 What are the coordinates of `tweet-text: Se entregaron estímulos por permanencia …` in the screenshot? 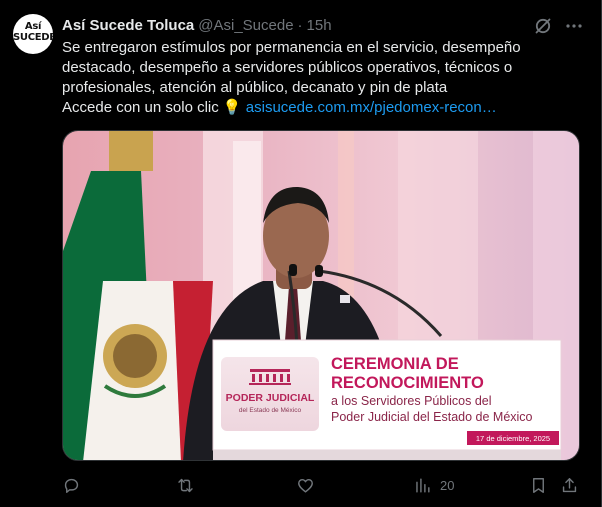 It's located at (317, 78).